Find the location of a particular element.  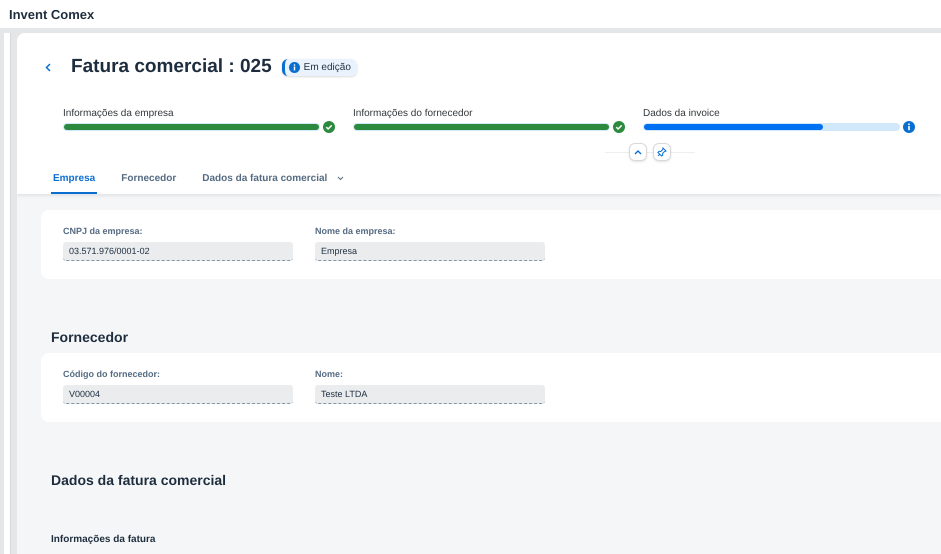

chevron-up-icon is located at coordinates (638, 152).